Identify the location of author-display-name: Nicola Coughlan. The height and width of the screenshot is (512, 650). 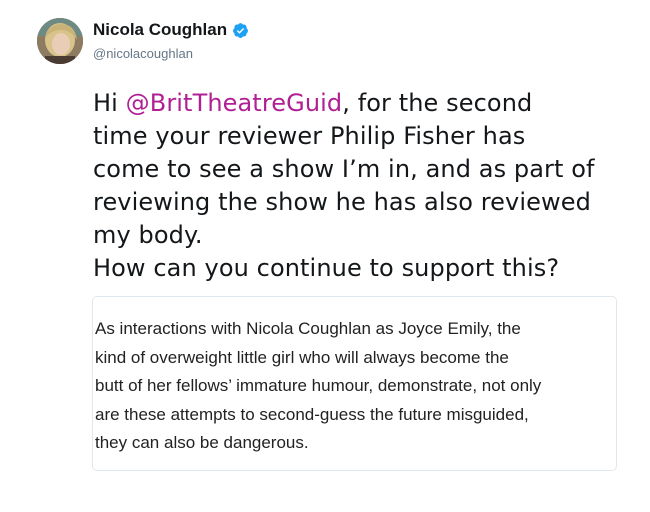
(160, 30).